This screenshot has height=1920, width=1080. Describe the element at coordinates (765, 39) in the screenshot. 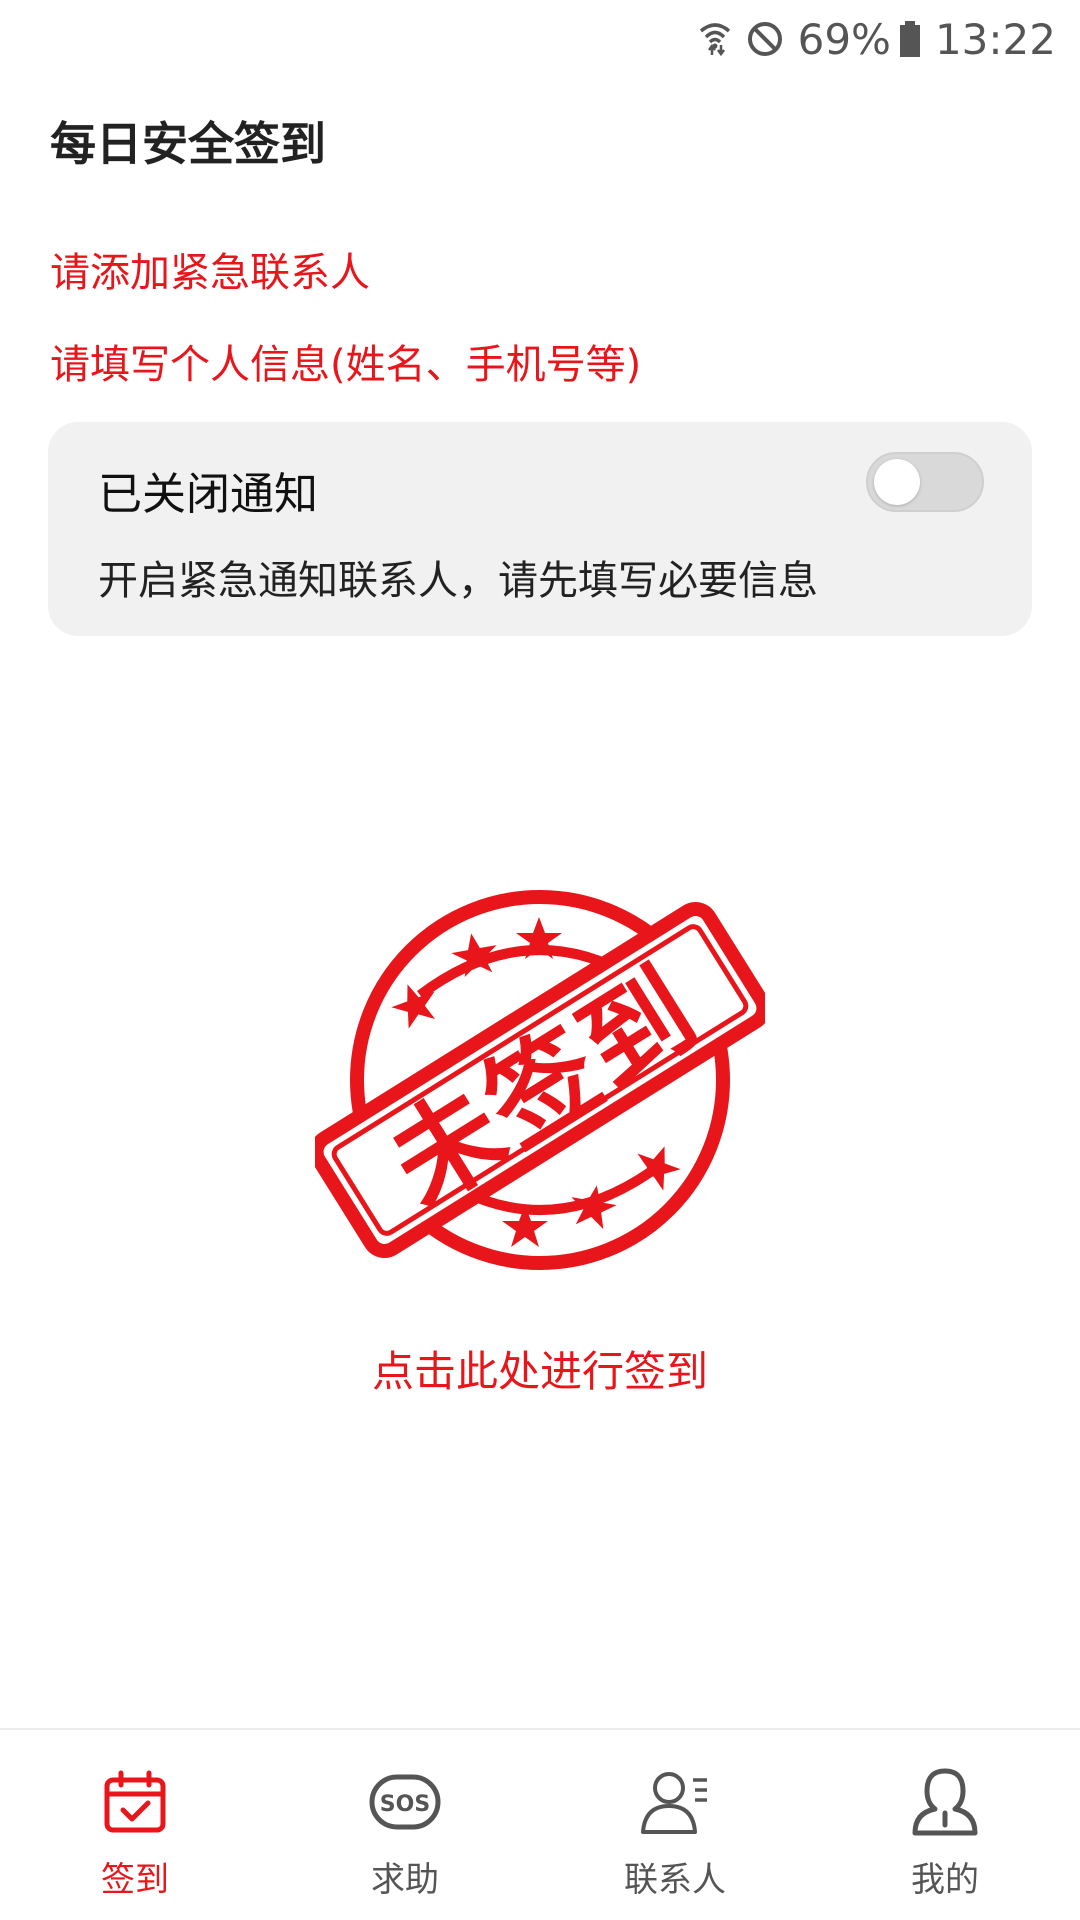

I see `do-not-disturb-icon` at that location.